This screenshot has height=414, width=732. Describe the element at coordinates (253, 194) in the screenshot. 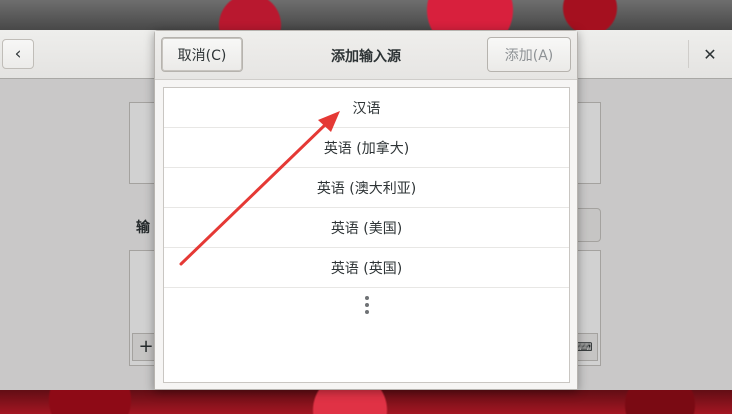

I see `arrow-shaft` at that location.